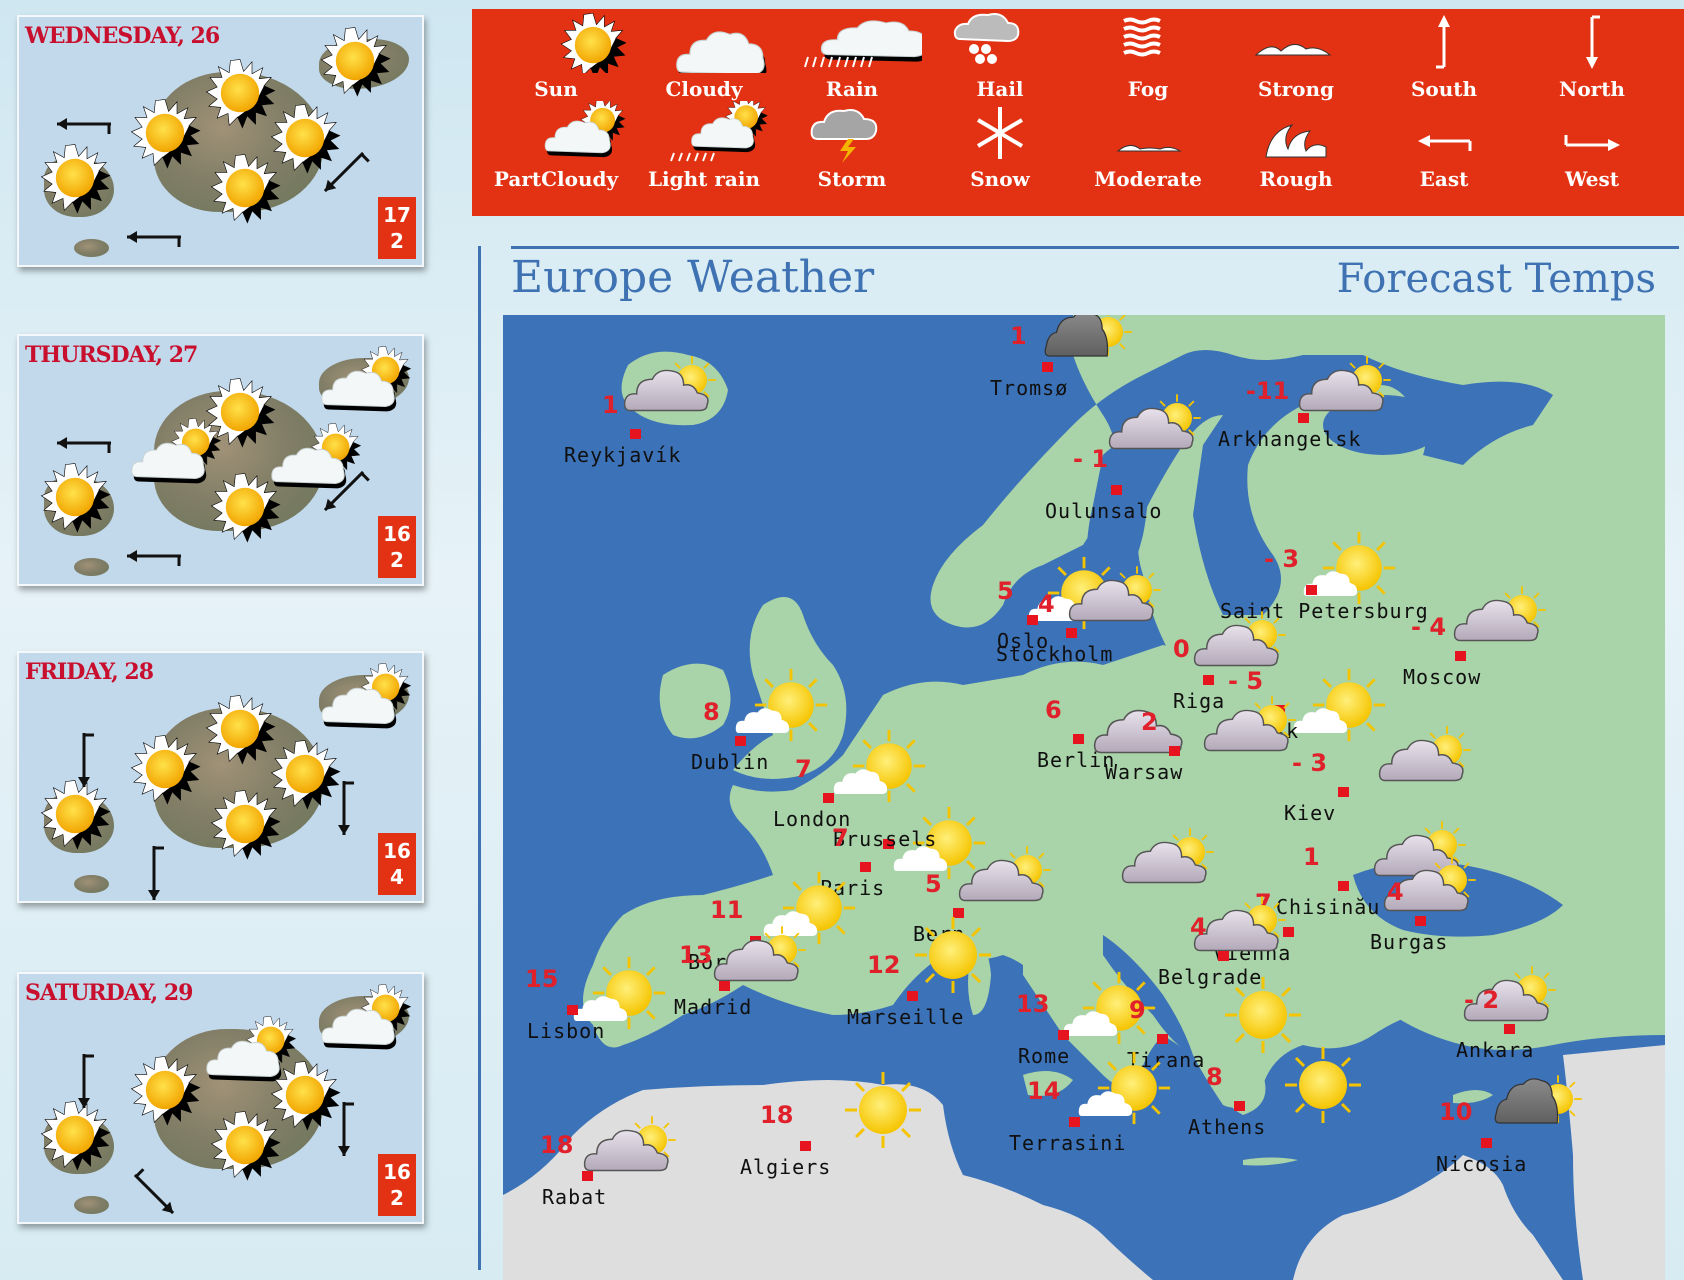  What do you see at coordinates (122, 36) in the screenshot?
I see `card-day-title: WEDNESDAY, 26` at bounding box center [122, 36].